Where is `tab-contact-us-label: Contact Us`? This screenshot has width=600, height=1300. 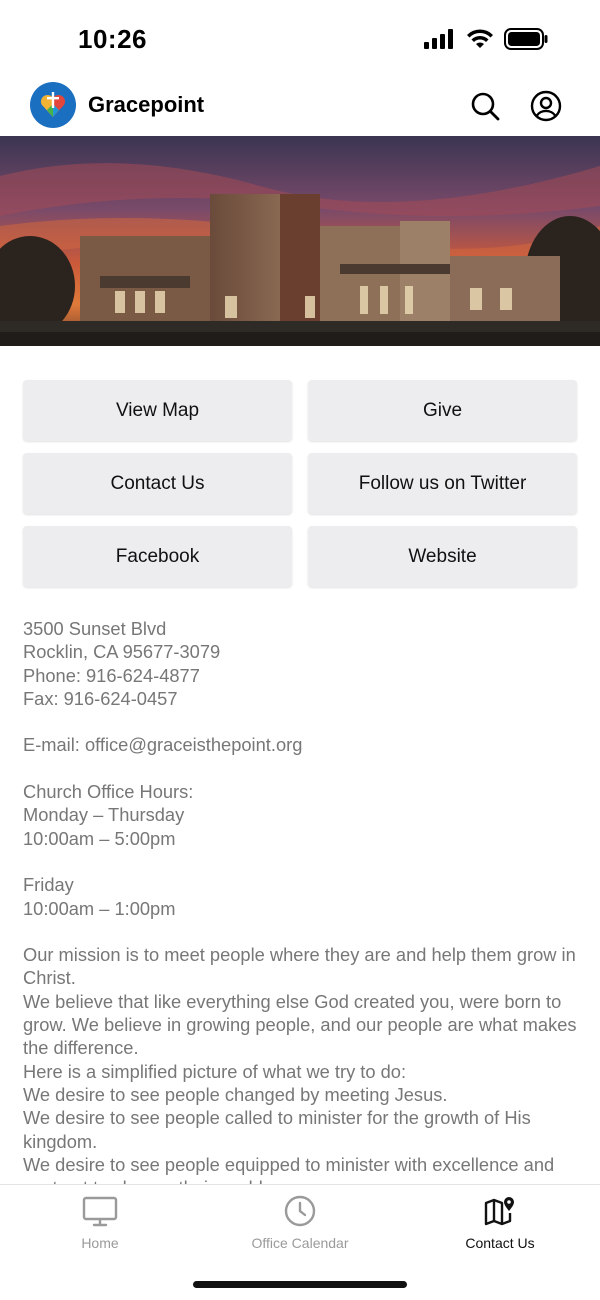 tab-contact-us-label: Contact Us is located at coordinates (500, 1243).